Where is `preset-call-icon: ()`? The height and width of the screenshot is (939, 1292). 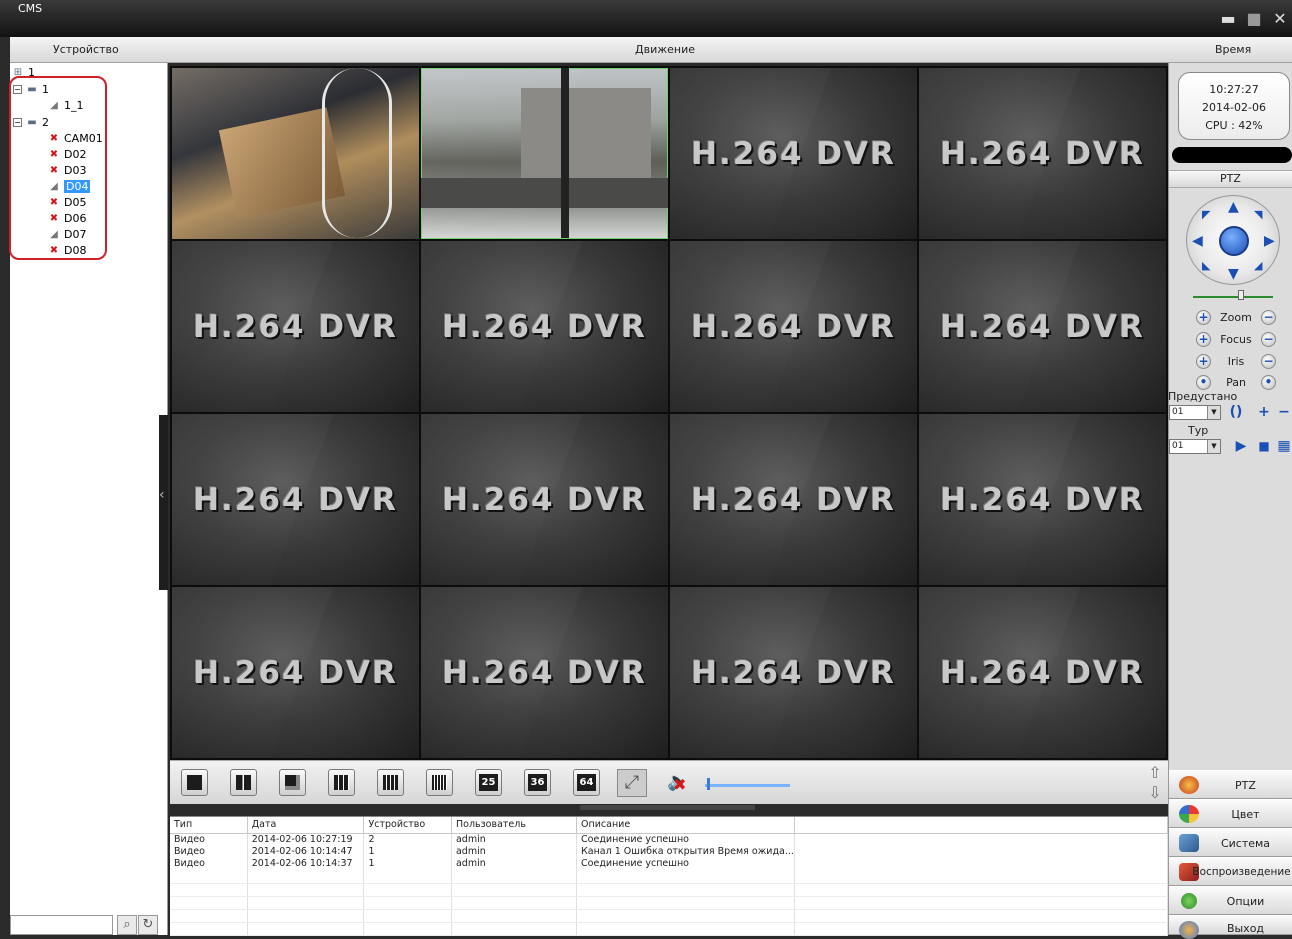 preset-call-icon: () is located at coordinates (1236, 412).